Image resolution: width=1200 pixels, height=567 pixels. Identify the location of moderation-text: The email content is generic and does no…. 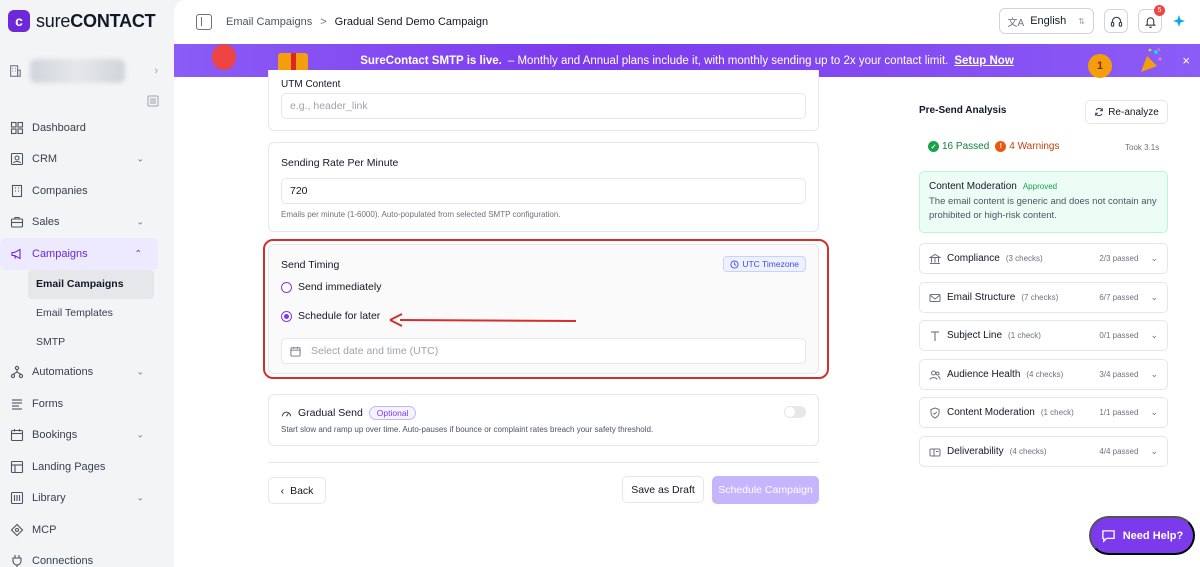
(1043, 208).